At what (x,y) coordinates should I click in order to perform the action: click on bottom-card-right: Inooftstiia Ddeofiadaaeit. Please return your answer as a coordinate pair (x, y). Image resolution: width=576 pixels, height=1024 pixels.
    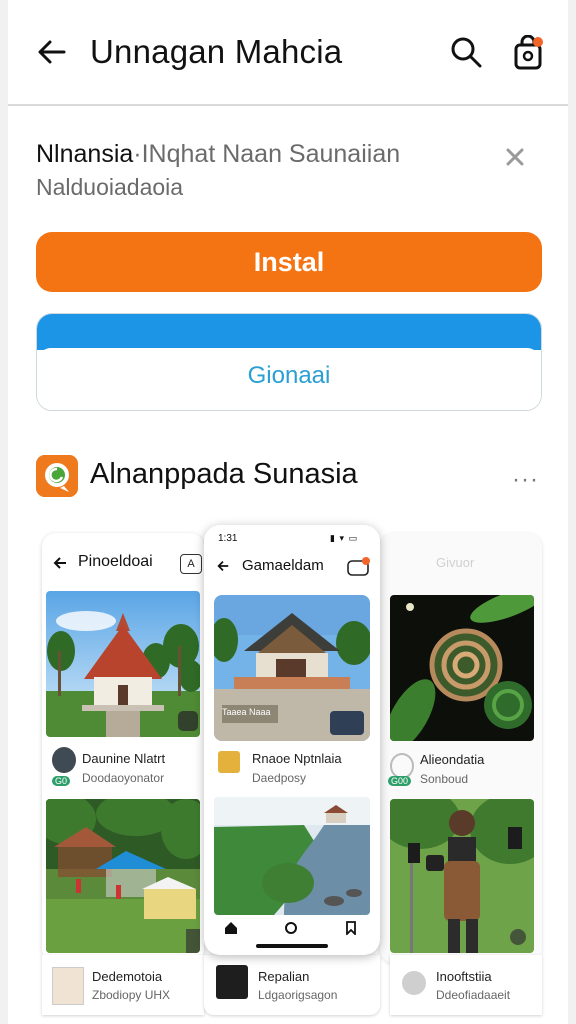
    Looking at the image, I should click on (466, 985).